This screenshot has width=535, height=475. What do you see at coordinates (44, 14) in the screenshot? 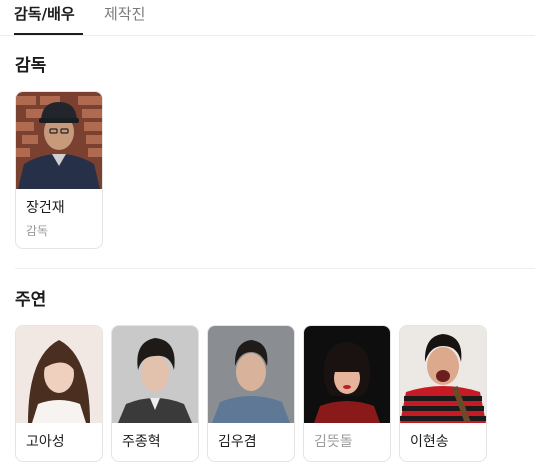
I see `tab-director-actor: 감독/배우` at bounding box center [44, 14].